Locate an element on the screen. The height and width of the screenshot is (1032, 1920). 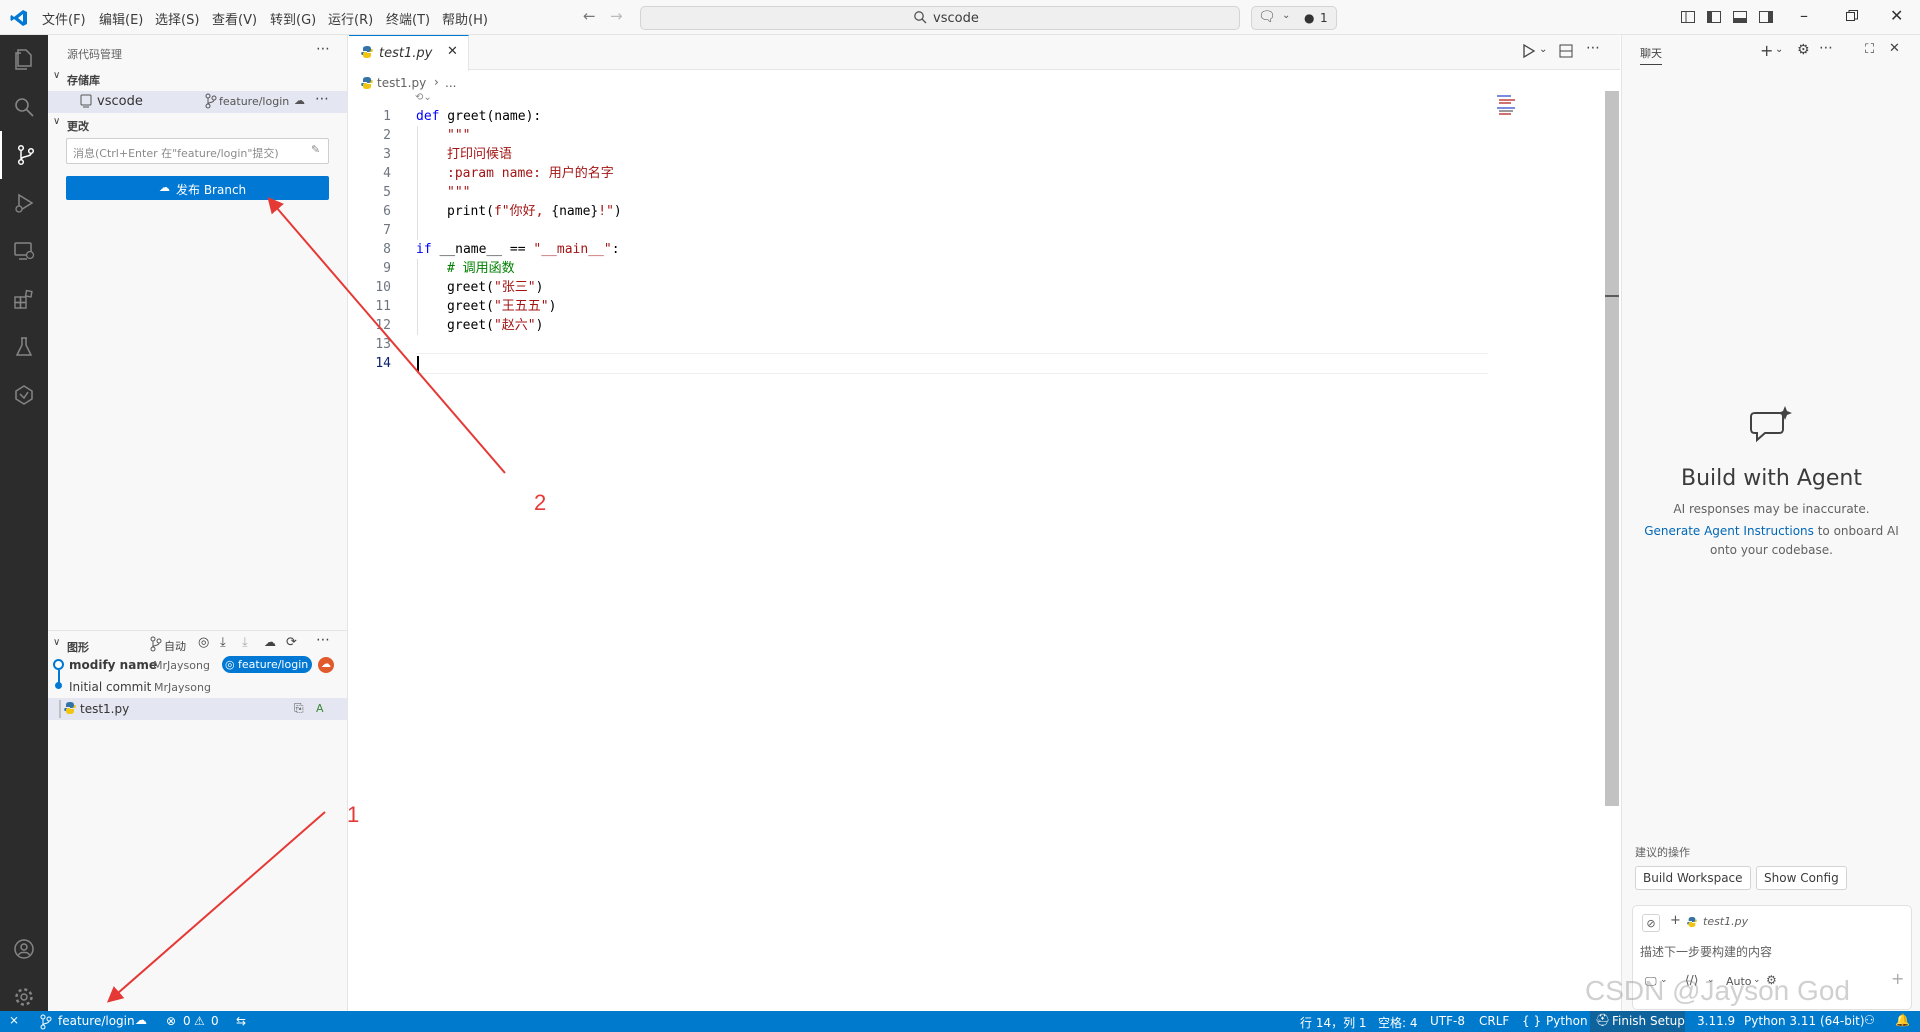
copilot-status: 🗨 ⌄ ● 1 is located at coordinates (1294, 18).